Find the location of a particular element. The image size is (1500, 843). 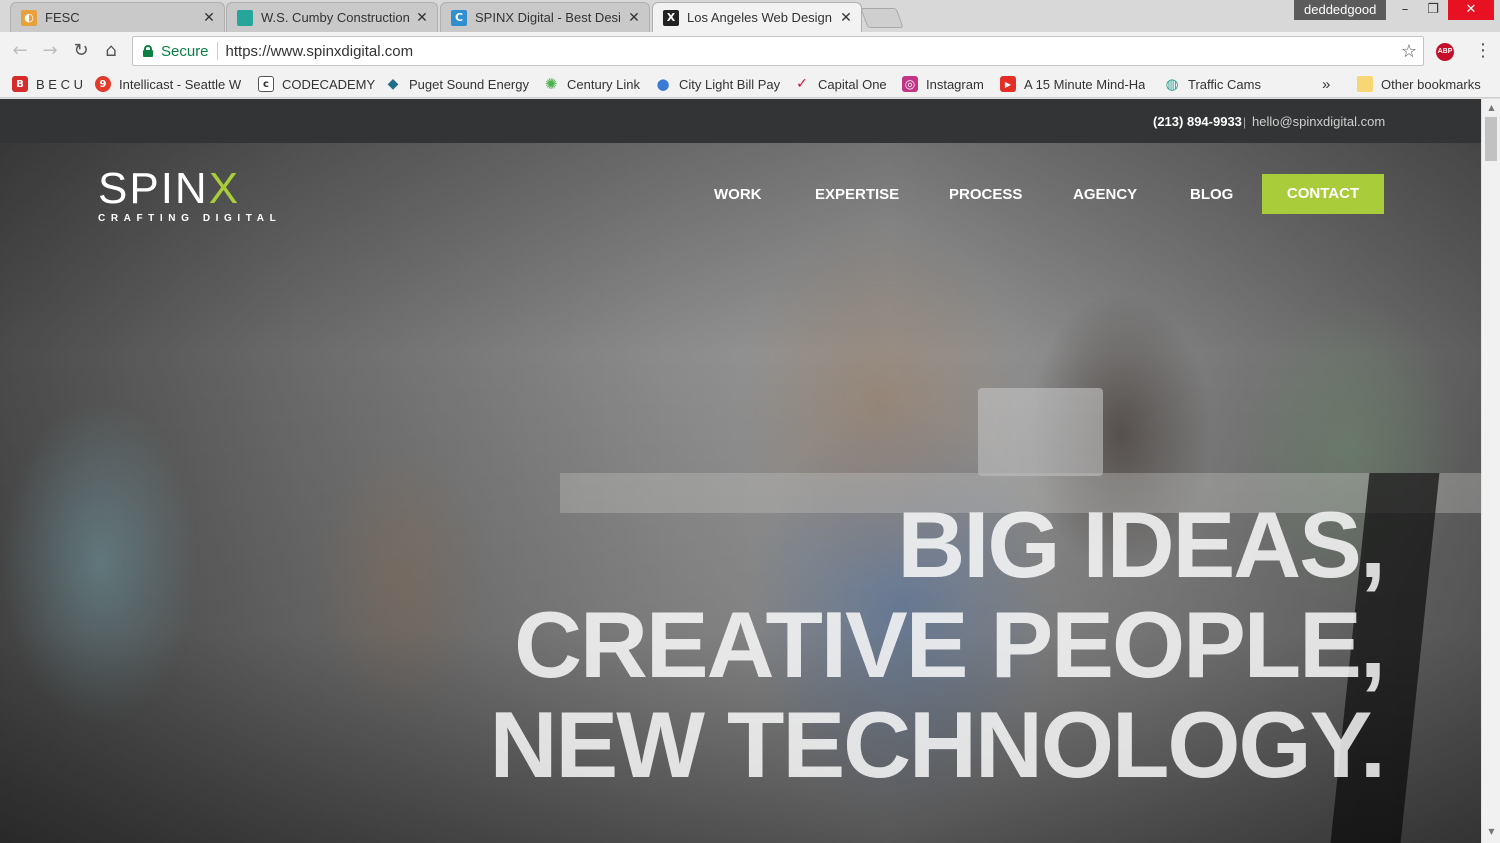

nav-work: WORK is located at coordinates (738, 194).